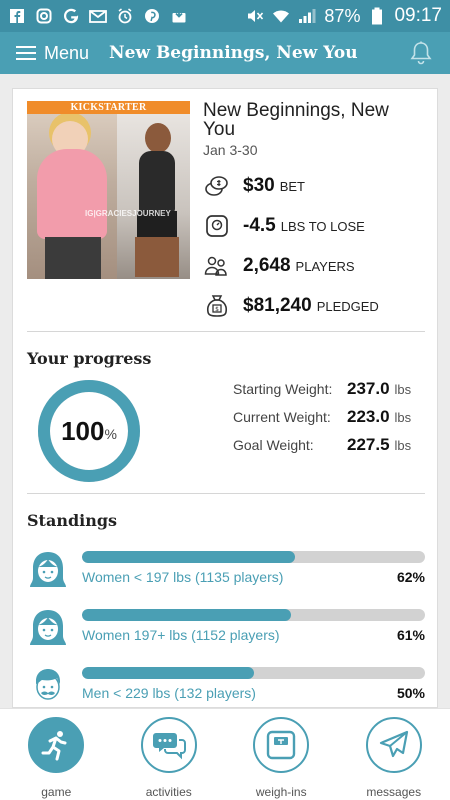 This screenshot has width=450, height=800. What do you see at coordinates (108, 107) in the screenshot?
I see `kickstarter-banner: KICKSTARTER` at bounding box center [108, 107].